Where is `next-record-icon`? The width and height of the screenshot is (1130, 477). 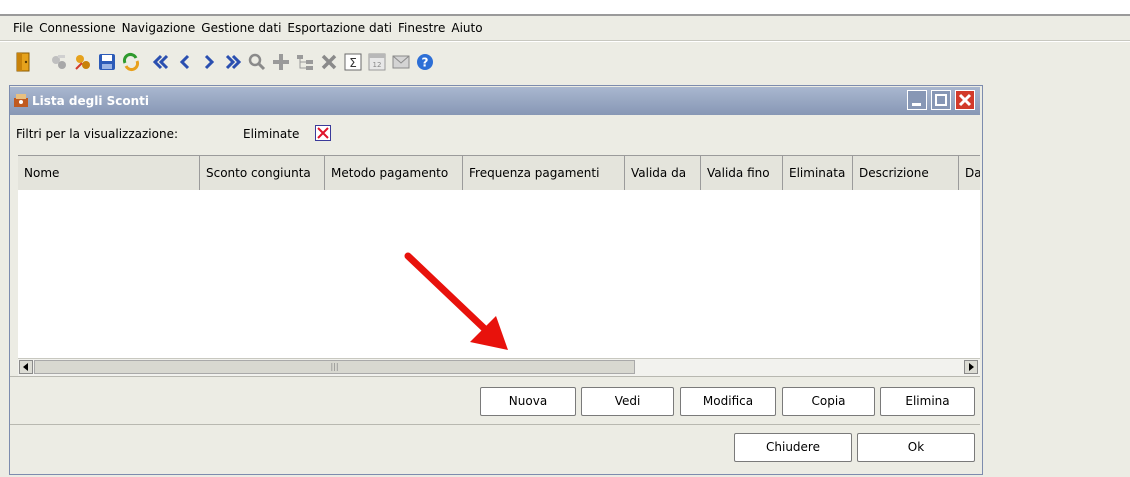 next-record-icon is located at coordinates (209, 62).